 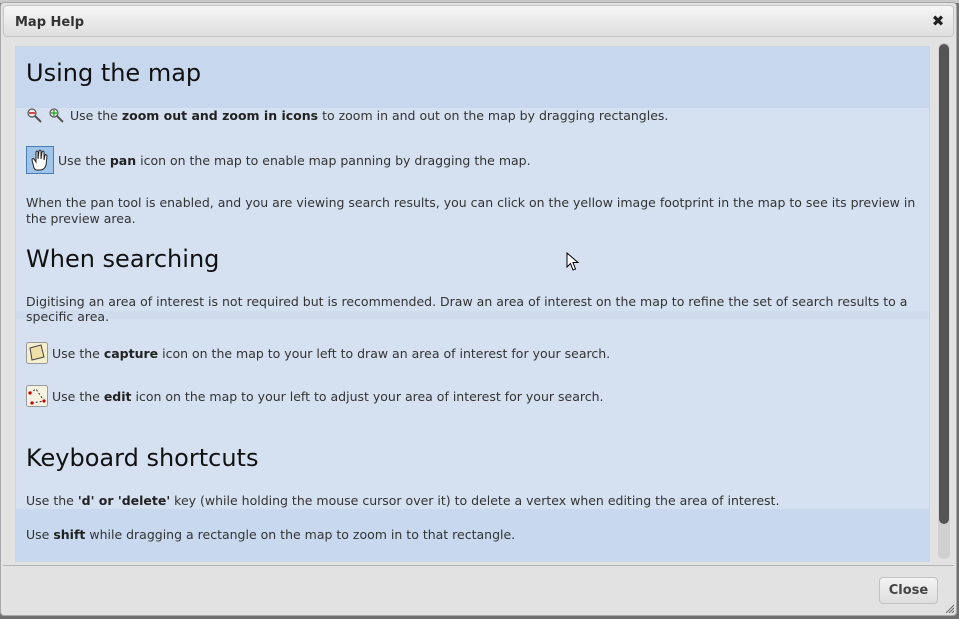 What do you see at coordinates (37, 397) in the screenshot?
I see `edit-vertex-icon` at bounding box center [37, 397].